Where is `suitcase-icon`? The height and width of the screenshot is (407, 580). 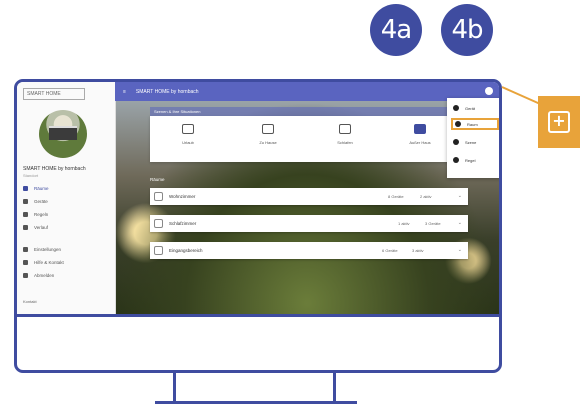
suitcase-icon is located at coordinates (188, 129).